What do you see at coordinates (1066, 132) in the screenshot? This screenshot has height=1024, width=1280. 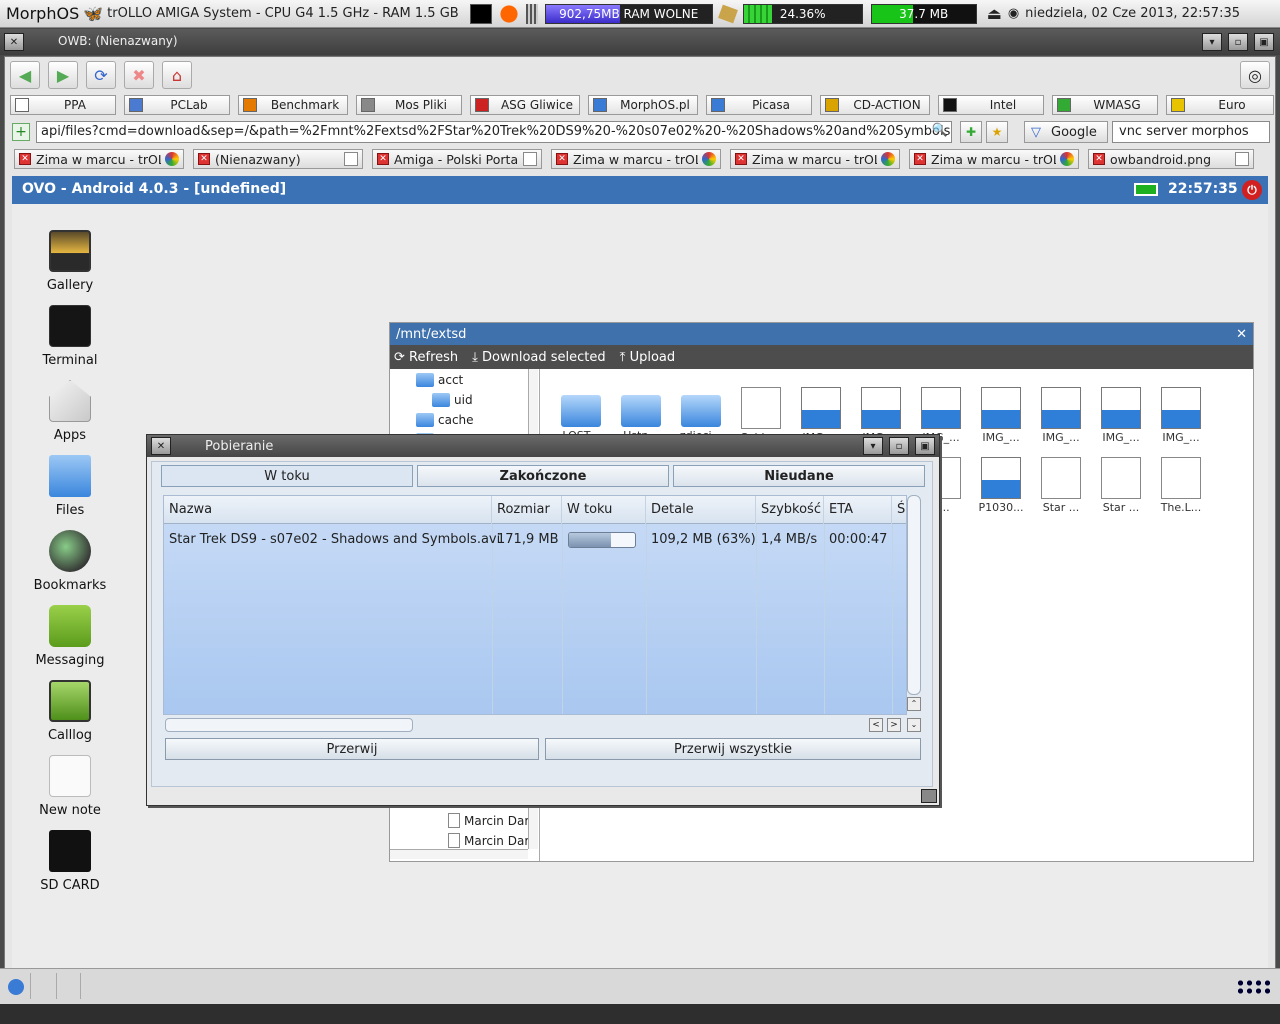 I see `search-engine-select: ▽ Google` at bounding box center [1066, 132].